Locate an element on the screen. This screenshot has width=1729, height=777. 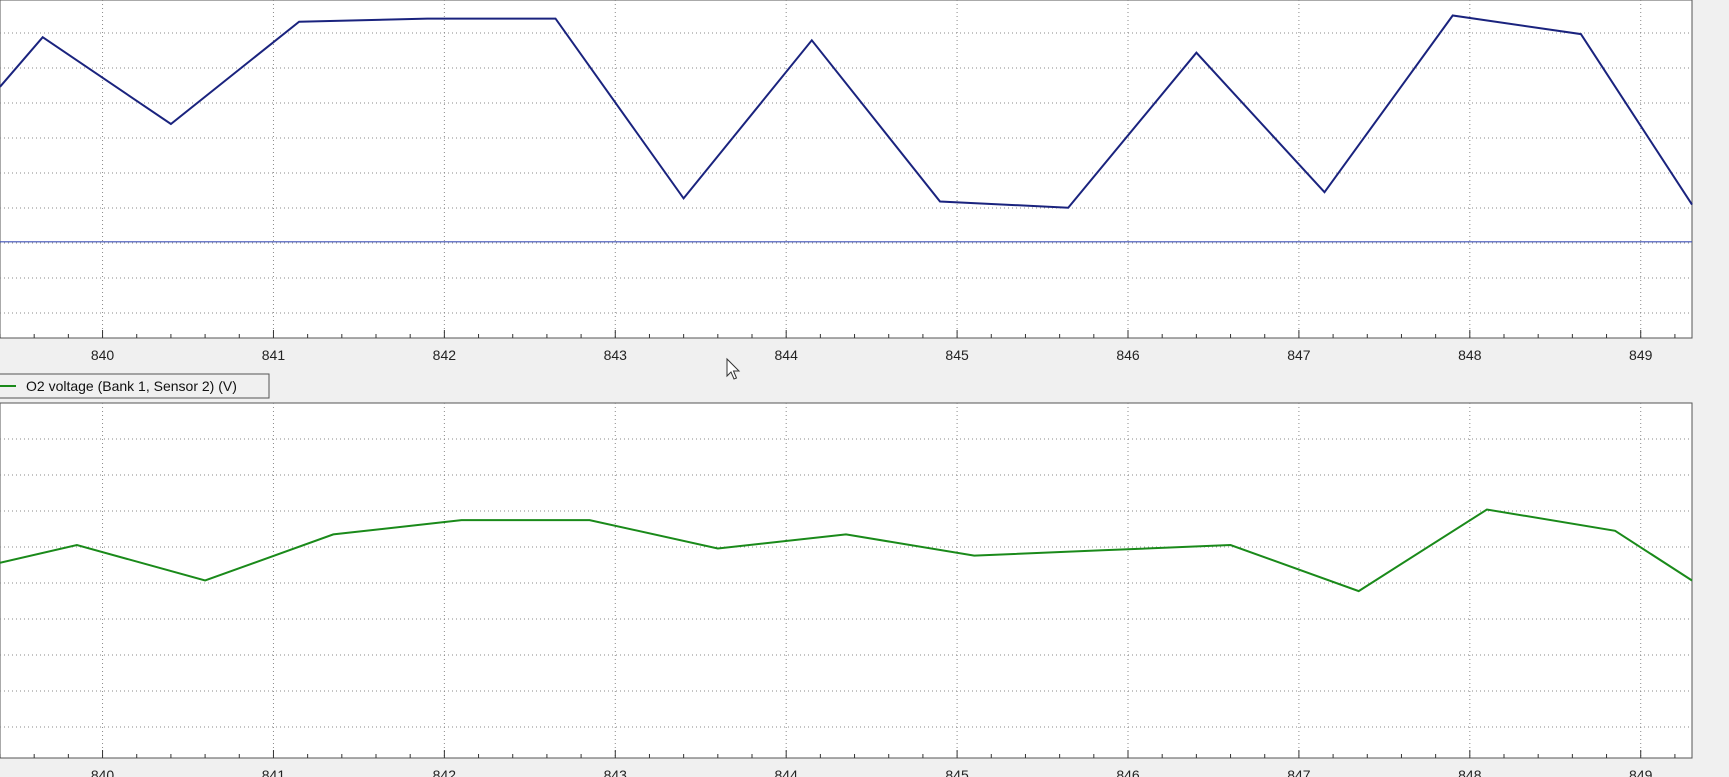
legend-label: O2 voltage (Bank 1, Sensor 2) (V) is located at coordinates (131, 386).